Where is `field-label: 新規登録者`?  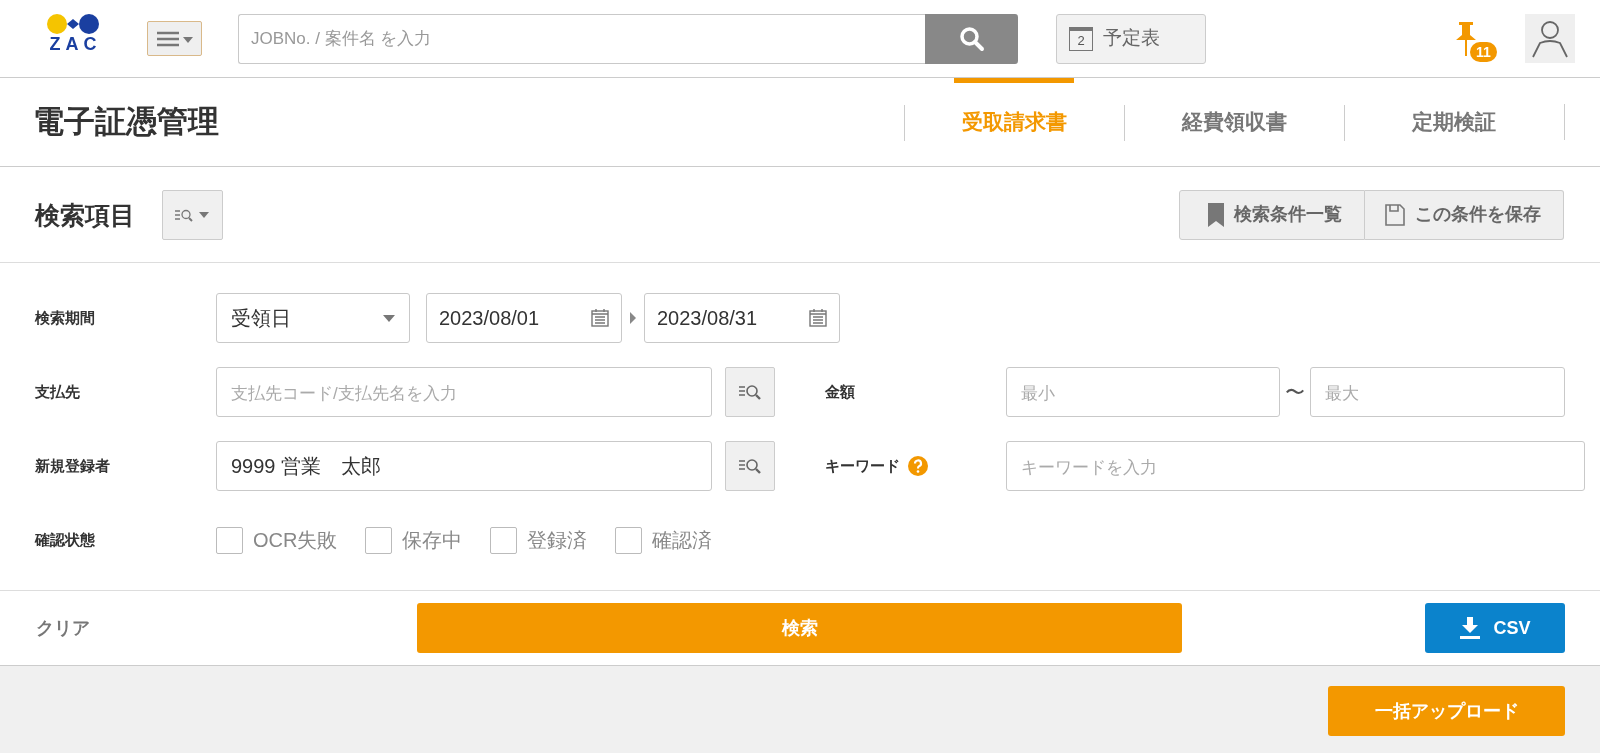
field-label: 新規登録者 is located at coordinates (73, 465).